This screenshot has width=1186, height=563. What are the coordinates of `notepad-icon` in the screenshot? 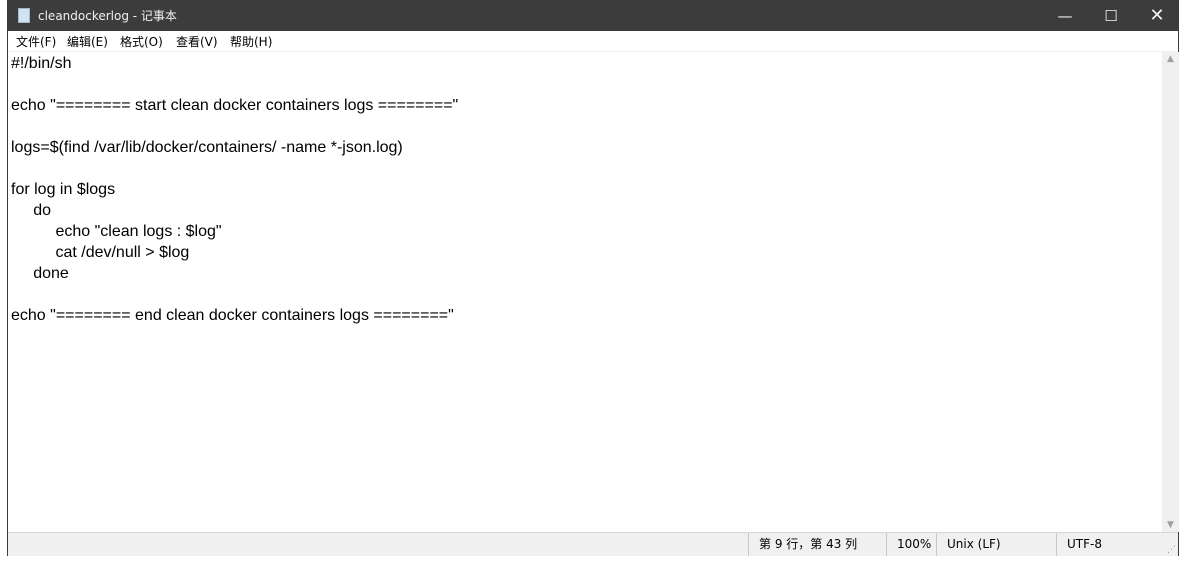 It's located at (24, 15).